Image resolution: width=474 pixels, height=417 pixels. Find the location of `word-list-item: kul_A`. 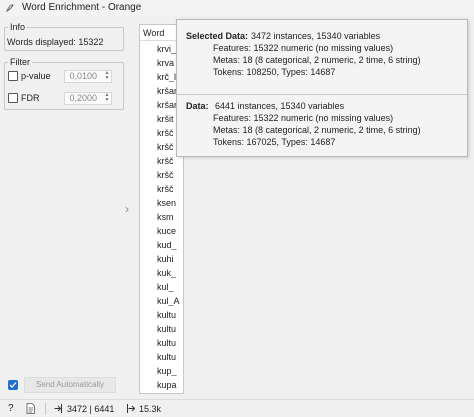

word-list-item: kul_A is located at coordinates (170, 301).